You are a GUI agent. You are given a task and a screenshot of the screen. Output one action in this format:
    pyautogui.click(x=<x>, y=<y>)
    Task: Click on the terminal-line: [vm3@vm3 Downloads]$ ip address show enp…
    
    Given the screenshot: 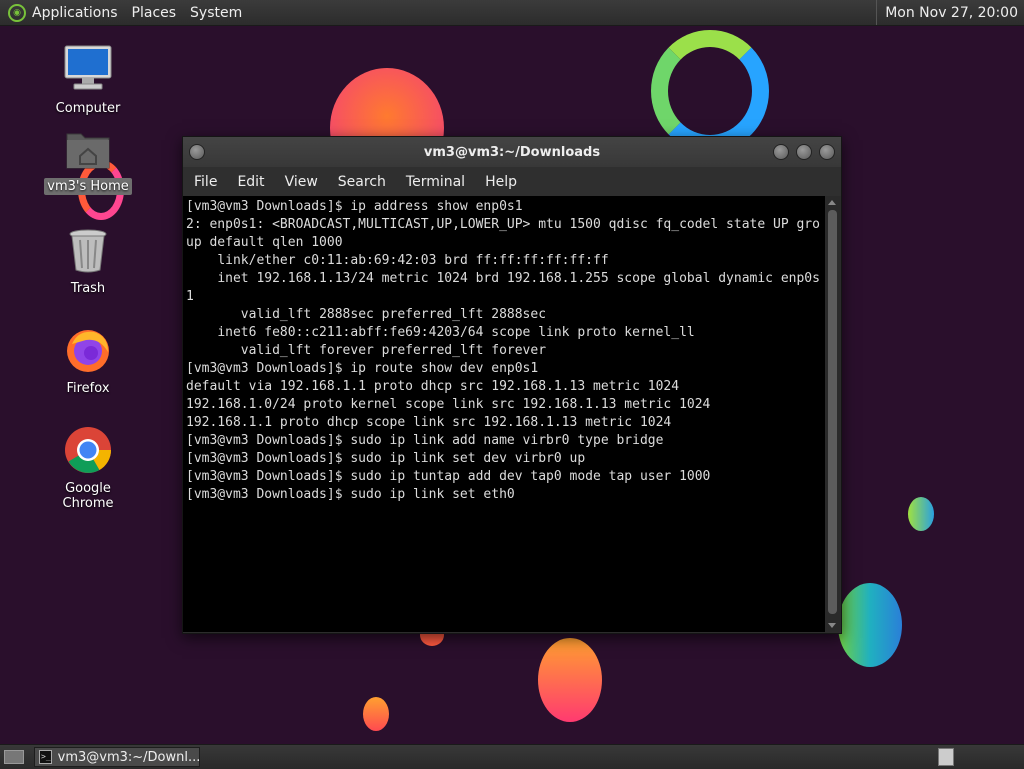 What is the action you would take?
    pyautogui.click(x=354, y=206)
    